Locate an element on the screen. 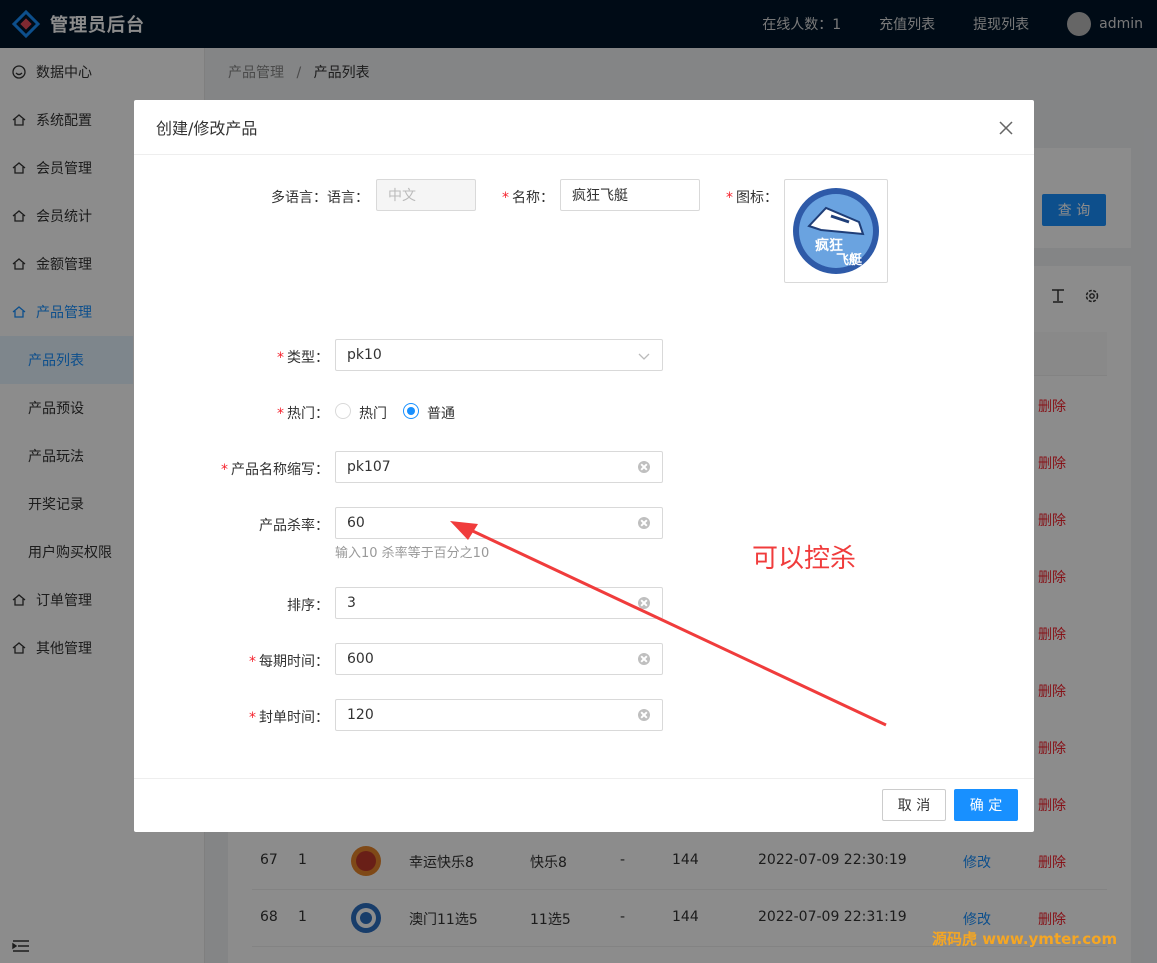 The height and width of the screenshot is (963, 1157). annotation-arrow is located at coordinates (668, 624).